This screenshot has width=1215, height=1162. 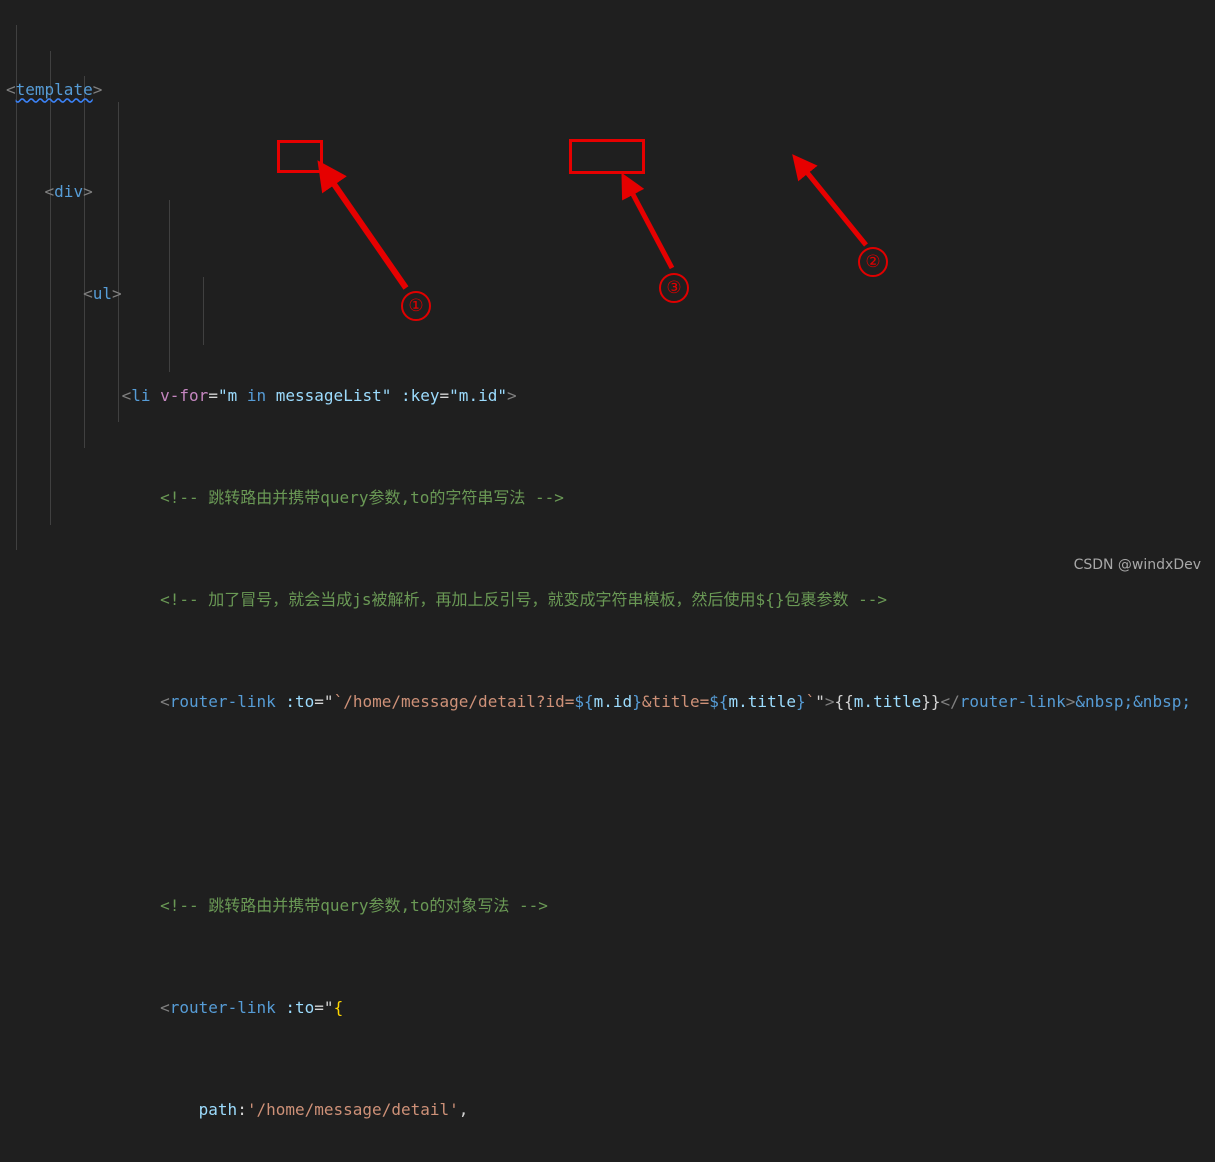 I want to click on marker-1: ①, so click(x=416, y=306).